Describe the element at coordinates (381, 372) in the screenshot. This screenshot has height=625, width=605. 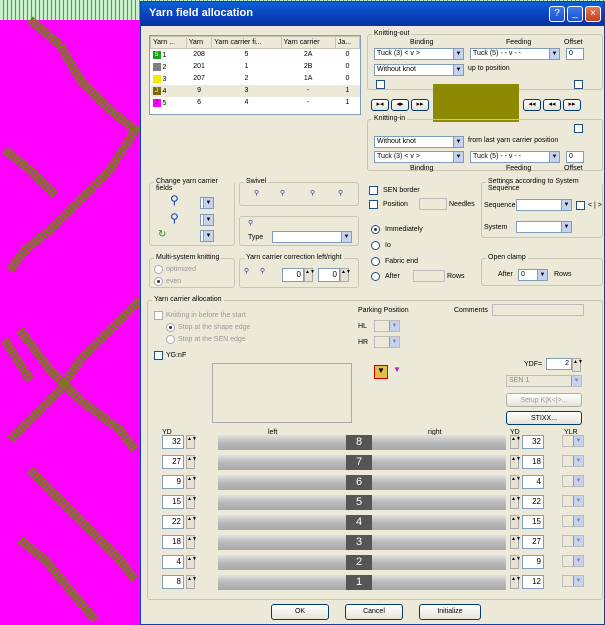
I see `carrier-selected-icon: ▼` at that location.